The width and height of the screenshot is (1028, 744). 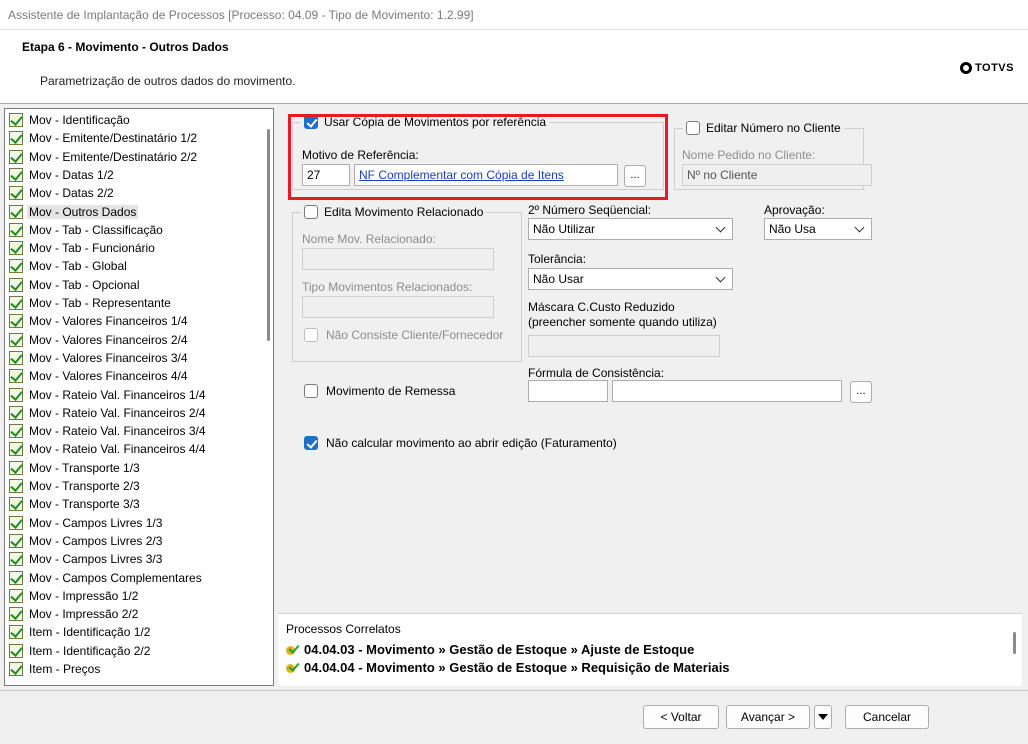 I want to click on segundo-numero-select: Não Utilizar, so click(x=630, y=229).